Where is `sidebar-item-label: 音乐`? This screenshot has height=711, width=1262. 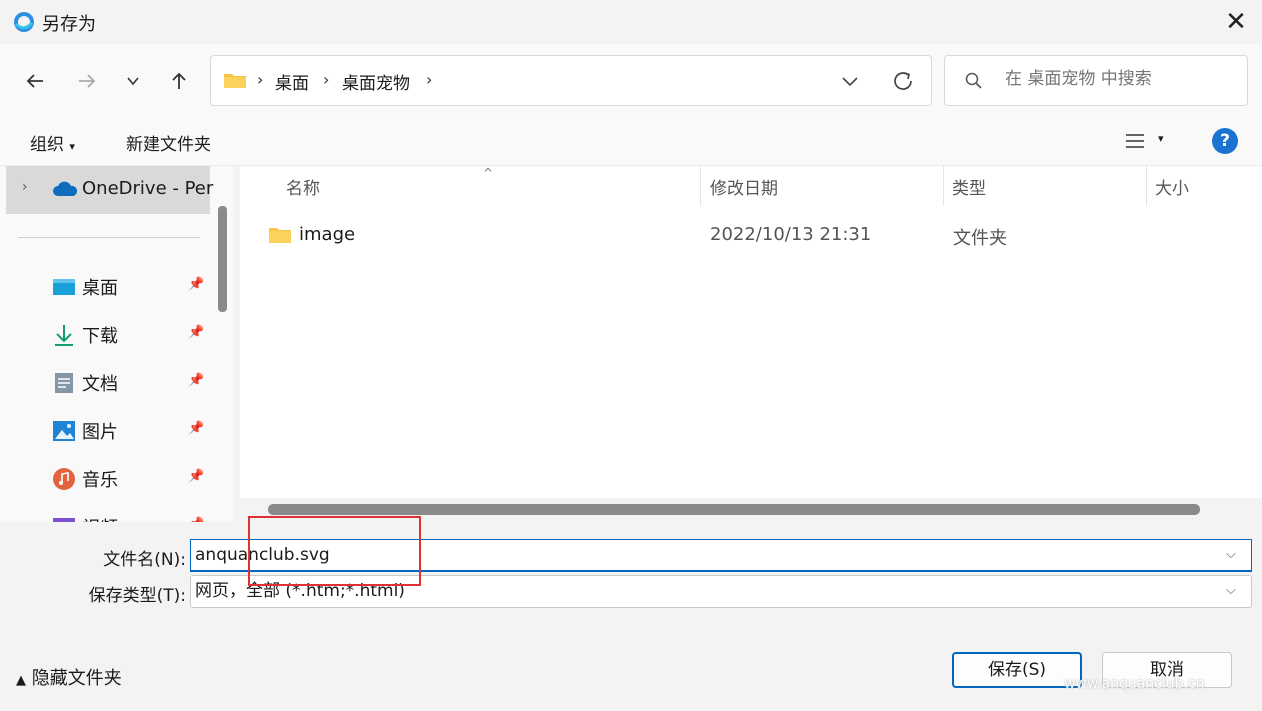
sidebar-item-label: 音乐 is located at coordinates (100, 480).